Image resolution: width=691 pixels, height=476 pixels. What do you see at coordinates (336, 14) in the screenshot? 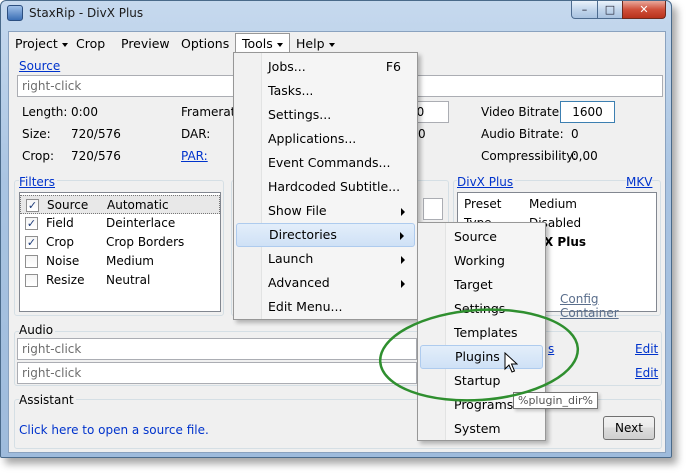
I see `title-bar: StaxRip - DivX Plus – □ ✕` at bounding box center [336, 14].